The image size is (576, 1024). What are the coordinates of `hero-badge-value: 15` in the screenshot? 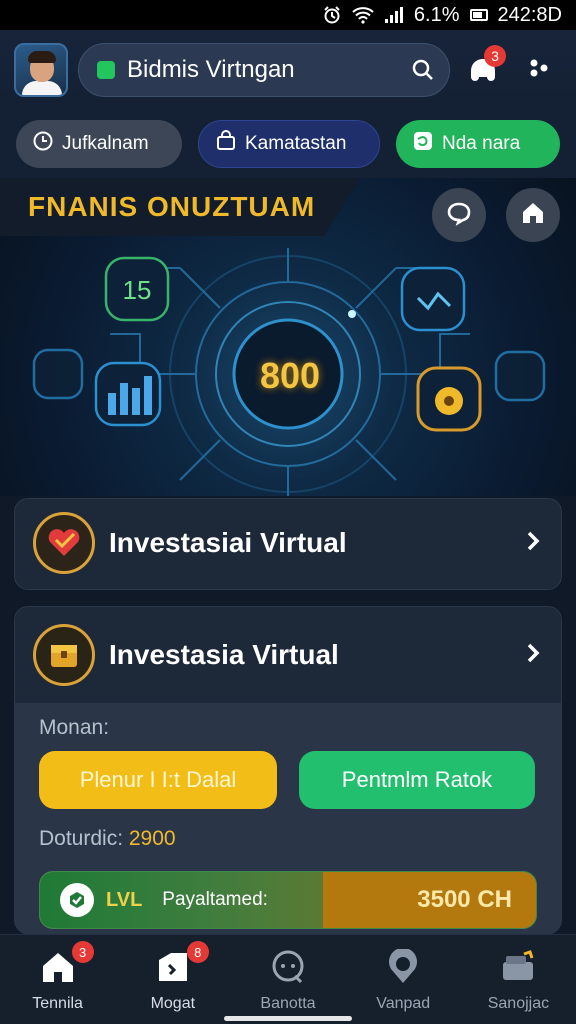 It's located at (137, 290).